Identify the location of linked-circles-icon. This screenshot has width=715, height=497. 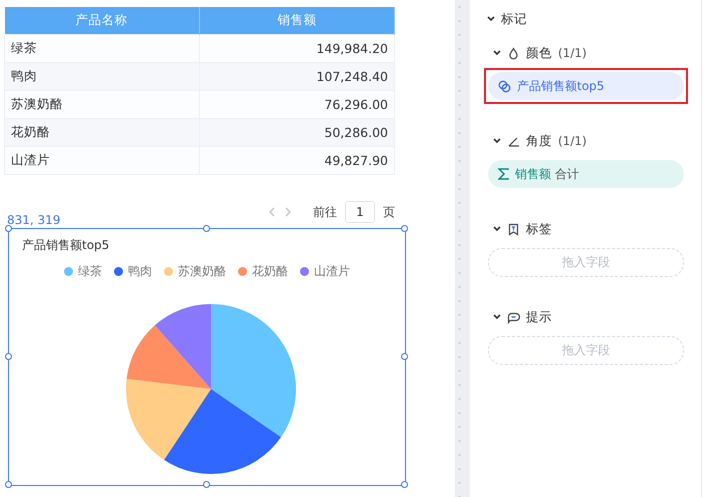
(504, 86).